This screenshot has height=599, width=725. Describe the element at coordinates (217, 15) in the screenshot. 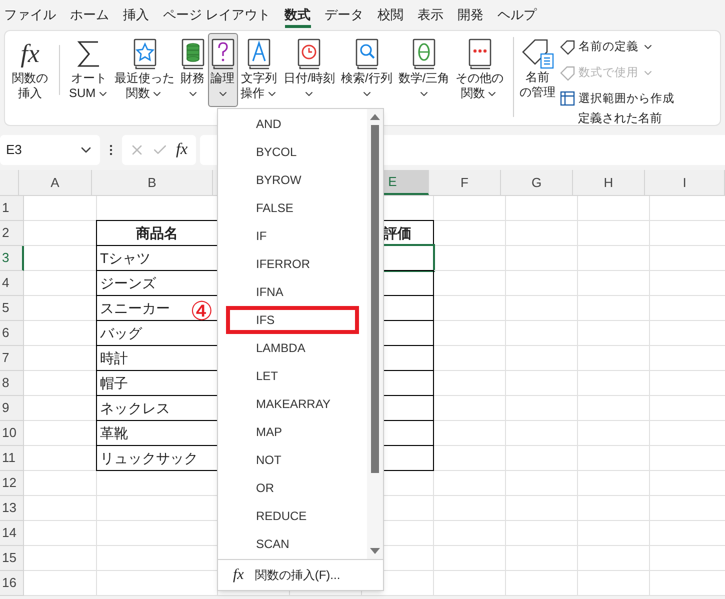

I see `menu-tab: ページ レイアウト` at that location.